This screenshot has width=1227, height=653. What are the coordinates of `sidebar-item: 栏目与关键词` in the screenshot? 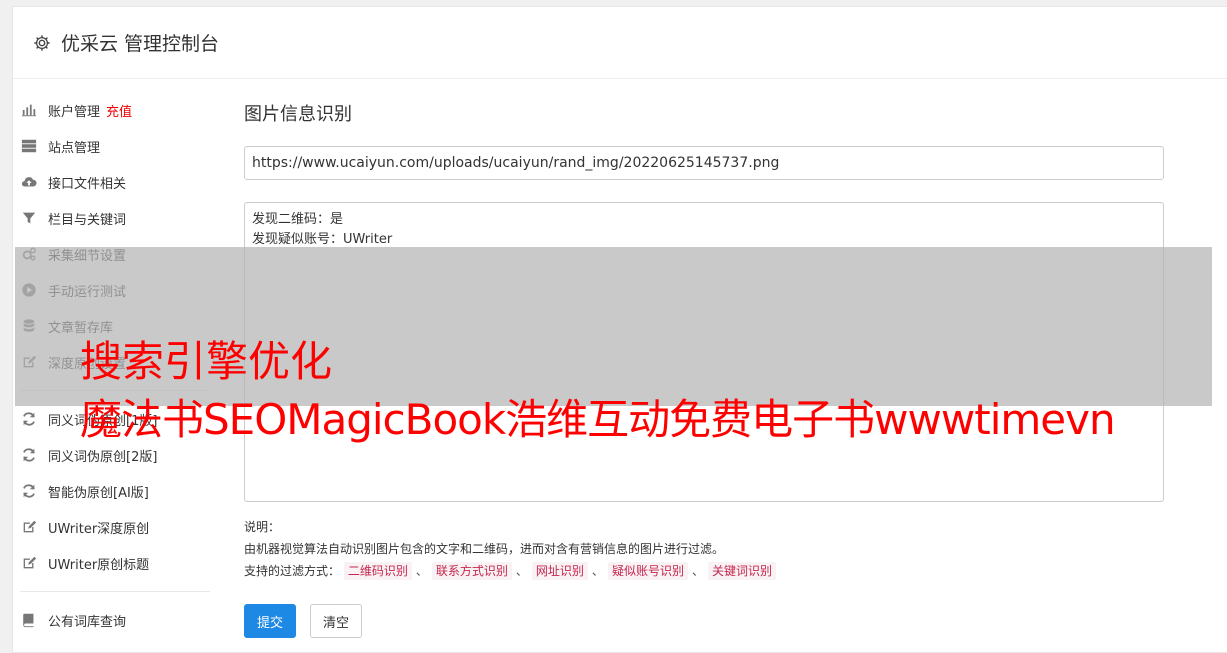 It's located at (115, 218).